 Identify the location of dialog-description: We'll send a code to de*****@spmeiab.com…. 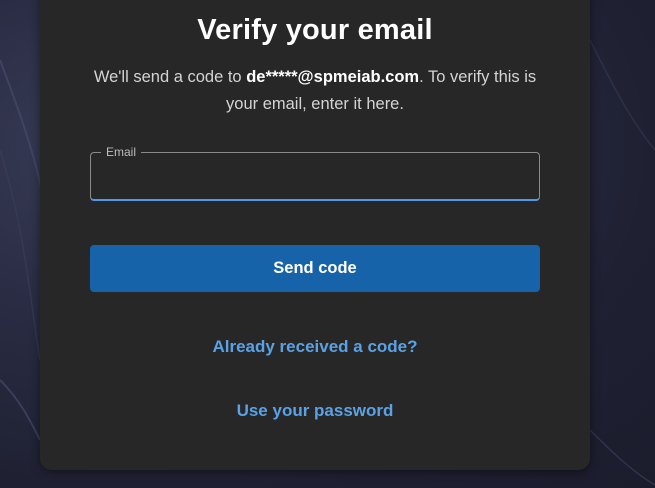
(315, 91).